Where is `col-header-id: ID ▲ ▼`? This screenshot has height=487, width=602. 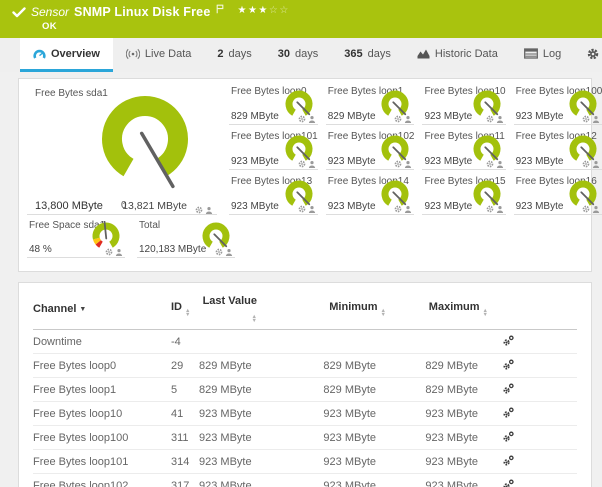
col-header-id: ID ▲ ▼ is located at coordinates (185, 312).